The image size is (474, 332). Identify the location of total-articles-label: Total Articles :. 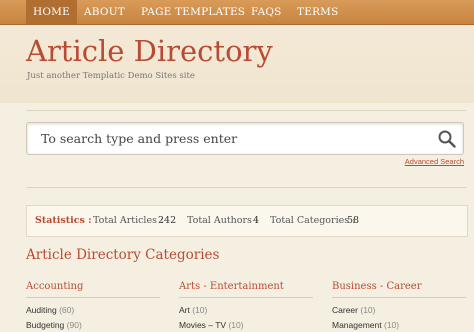
(128, 220).